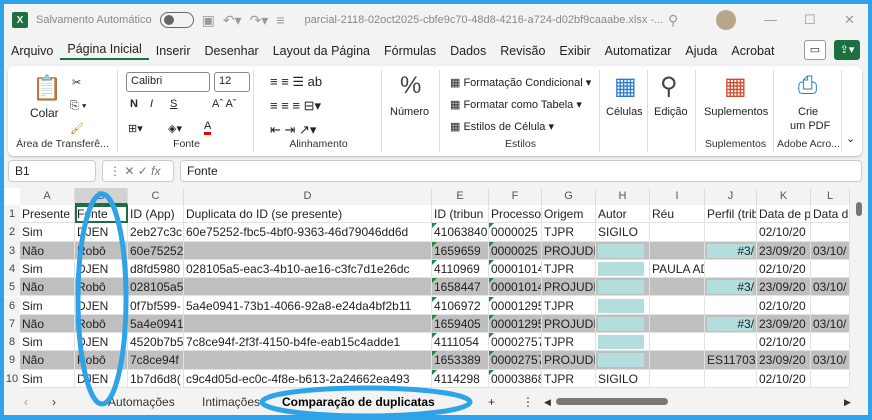 This screenshot has height=420, width=872. What do you see at coordinates (102, 299) in the screenshot?
I see `annotation-ellipse-column-b` at bounding box center [102, 299].